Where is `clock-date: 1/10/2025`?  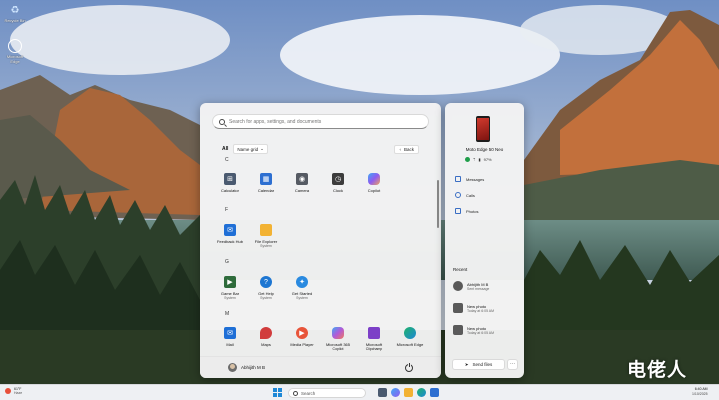 clock-date: 1/10/2025 is located at coordinates (700, 394).